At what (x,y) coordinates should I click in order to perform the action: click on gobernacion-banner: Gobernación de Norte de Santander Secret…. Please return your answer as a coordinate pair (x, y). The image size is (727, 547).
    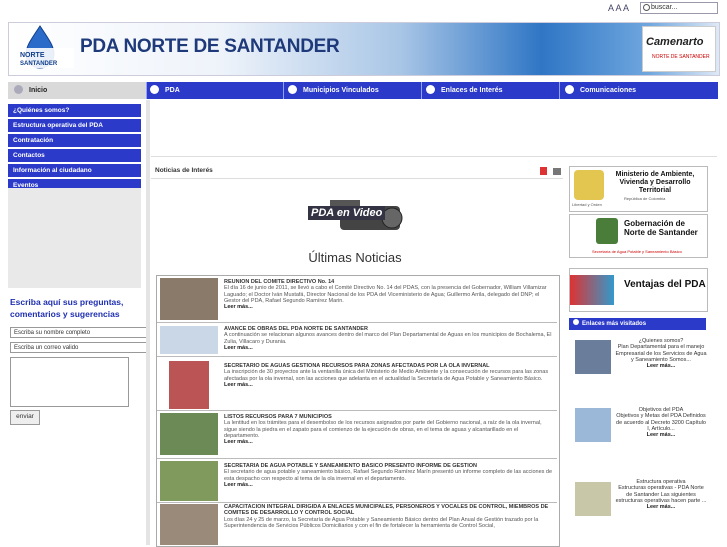
    Looking at the image, I should click on (638, 236).